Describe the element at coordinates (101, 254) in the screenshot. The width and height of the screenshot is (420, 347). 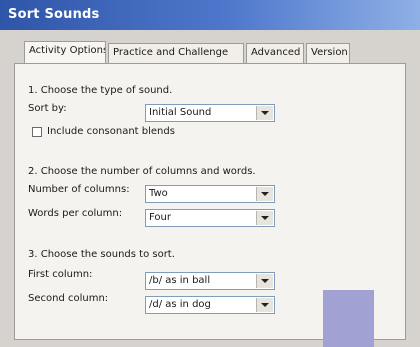
I see `section-3-heading: 3. Choose the sounds to sort.` at that location.